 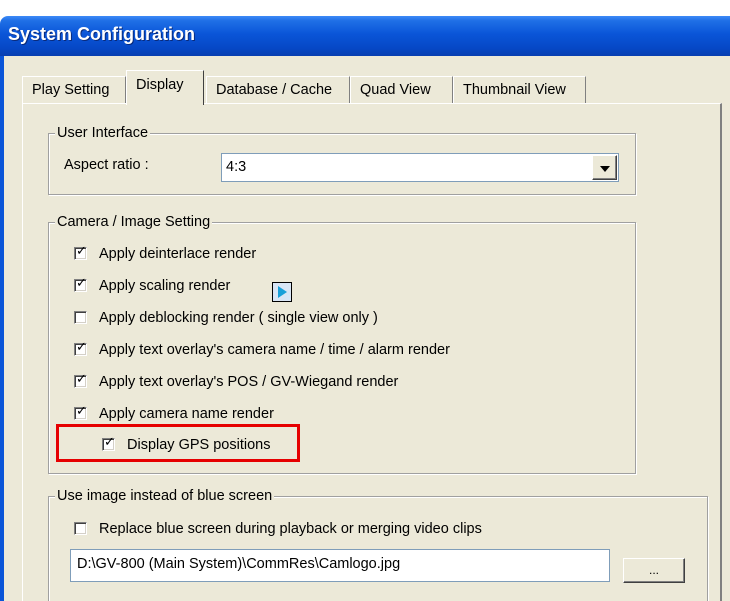 What do you see at coordinates (160, 85) in the screenshot?
I see `tab-label: Display` at bounding box center [160, 85].